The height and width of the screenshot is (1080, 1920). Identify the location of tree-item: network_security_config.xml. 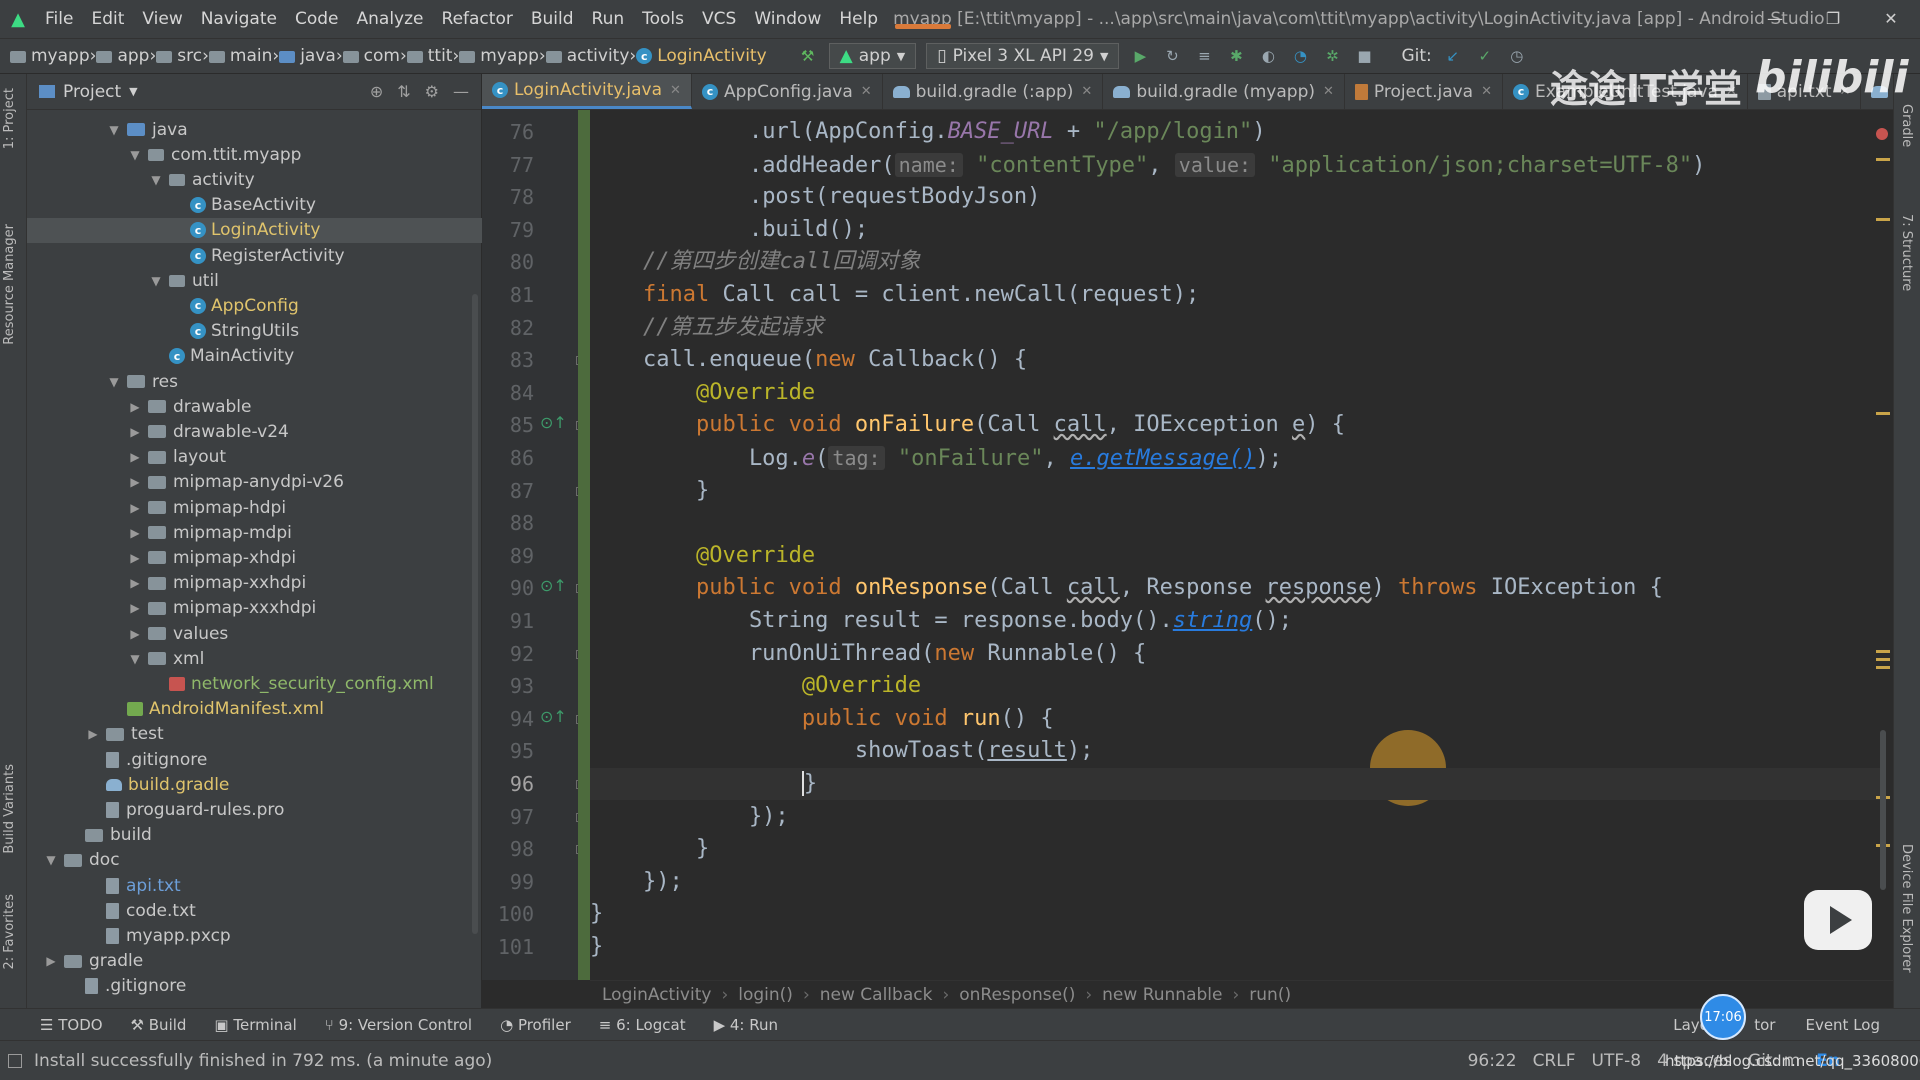
(254, 683).